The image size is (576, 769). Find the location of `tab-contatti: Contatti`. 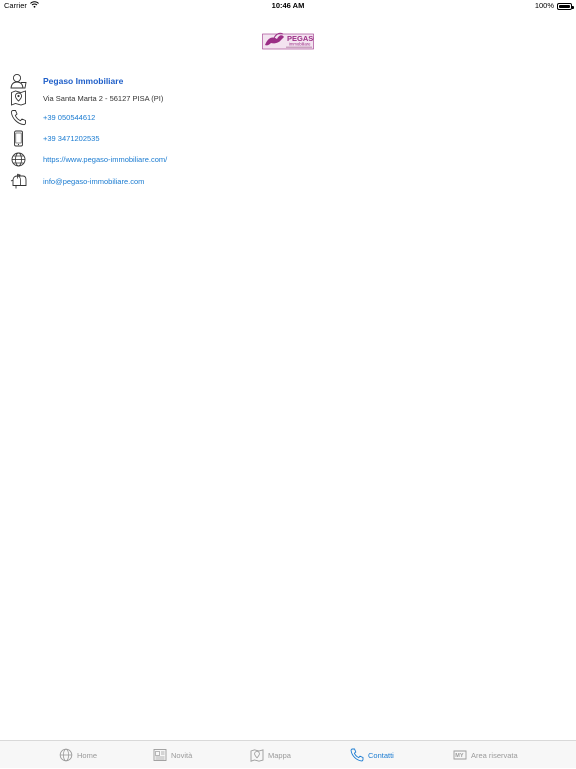

tab-contatti: Contatti is located at coordinates (372, 755).